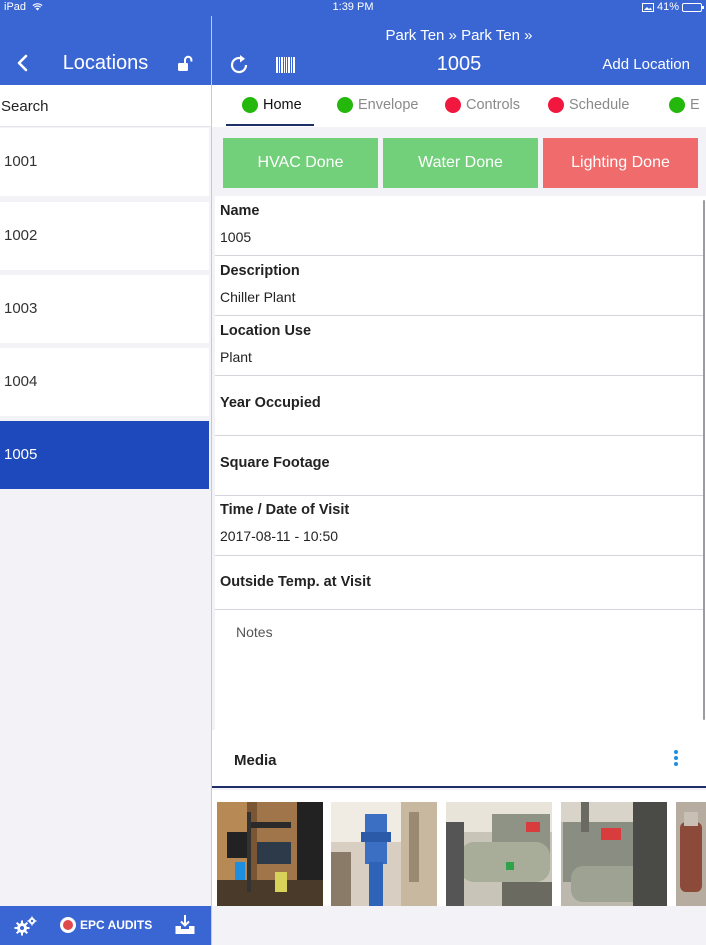 The width and height of the screenshot is (706, 945). Describe the element at coordinates (104, 309) in the screenshot. I see `location-item-1003: 1003` at that location.